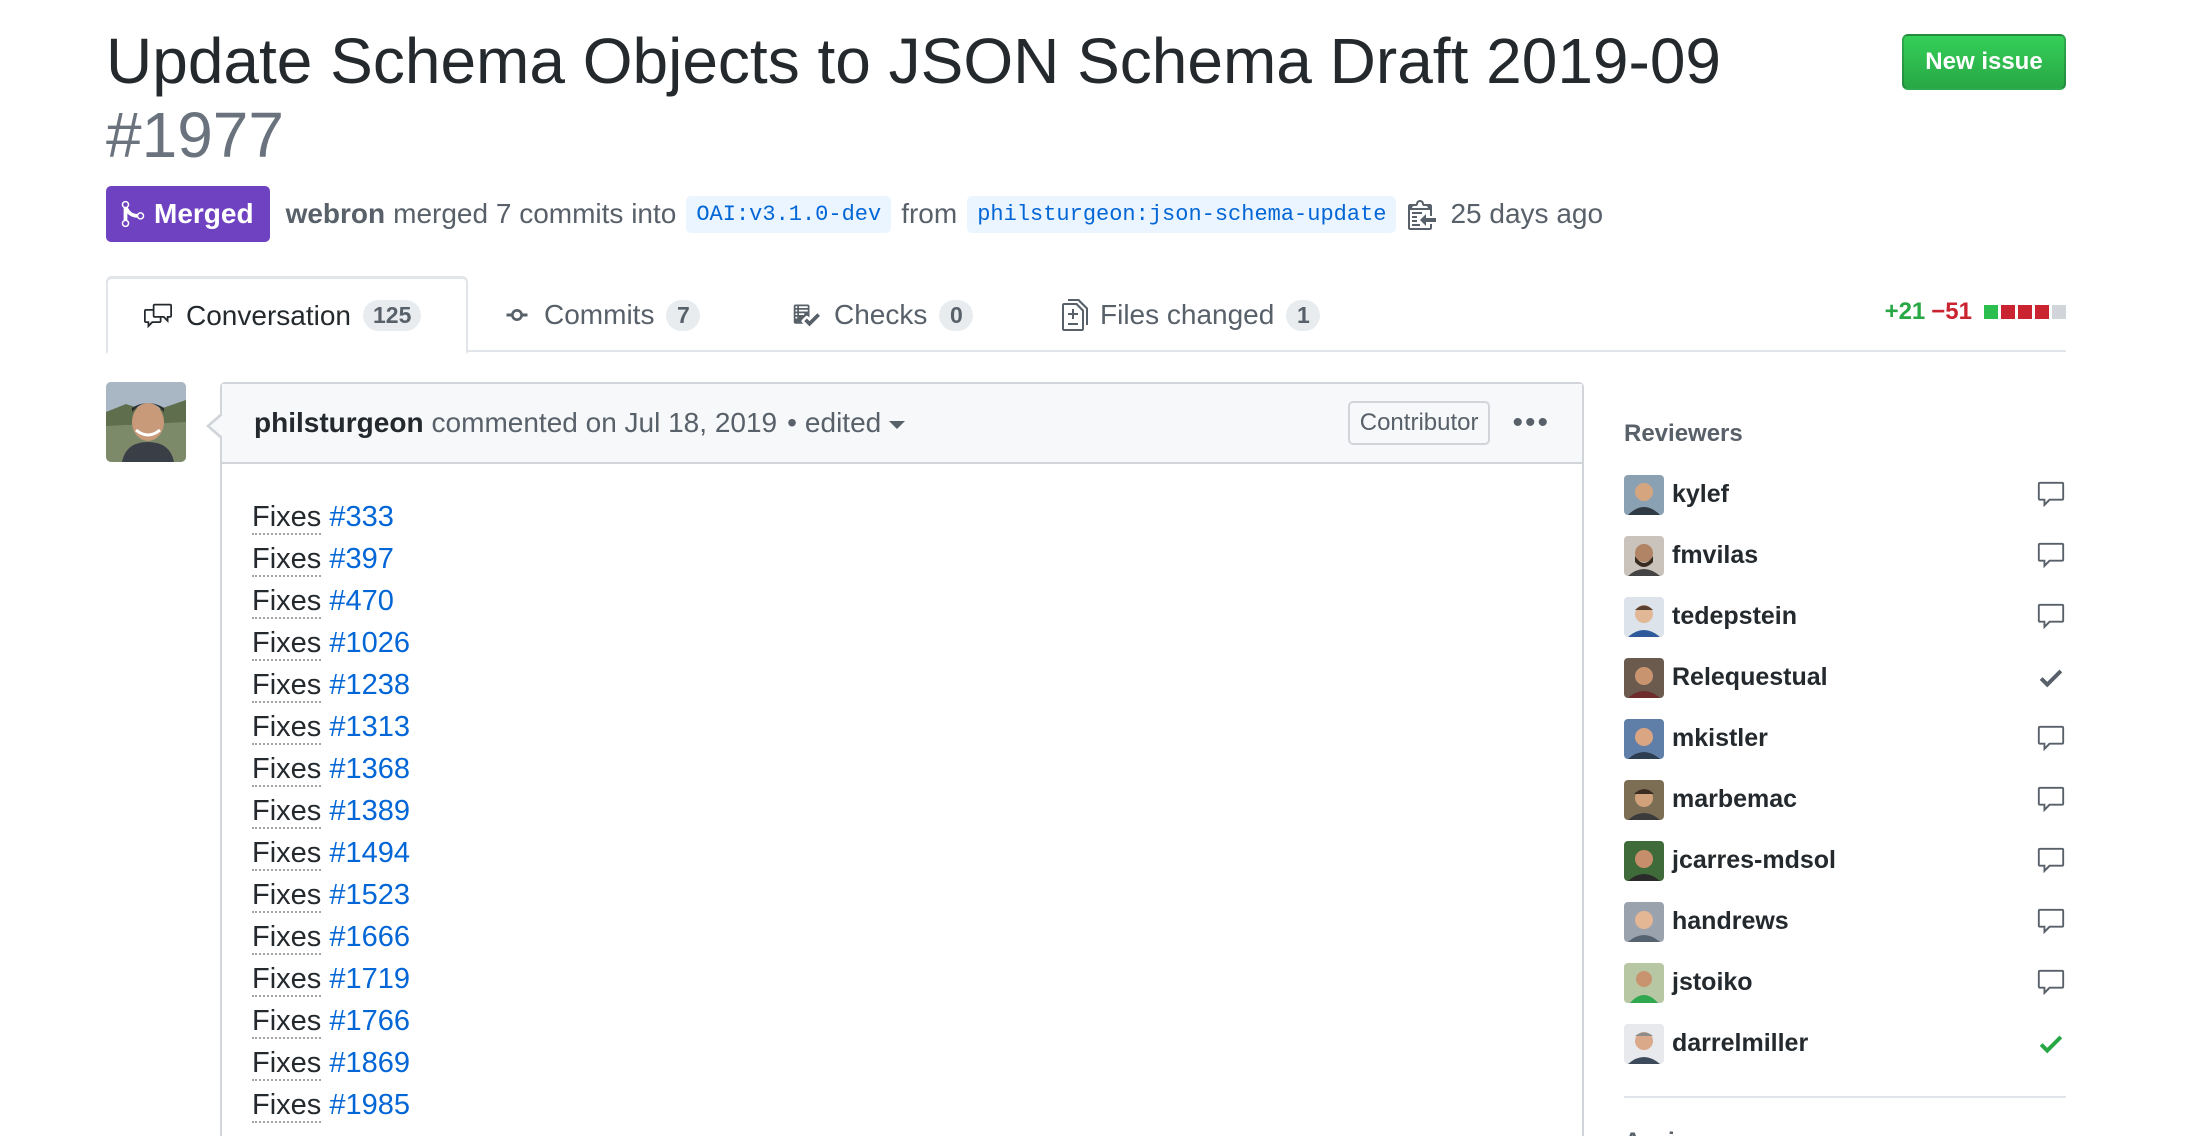 This screenshot has width=2194, height=1136. Describe the element at coordinates (1845, 434) in the screenshot. I see `reviewers-heading: Reviewers` at that location.